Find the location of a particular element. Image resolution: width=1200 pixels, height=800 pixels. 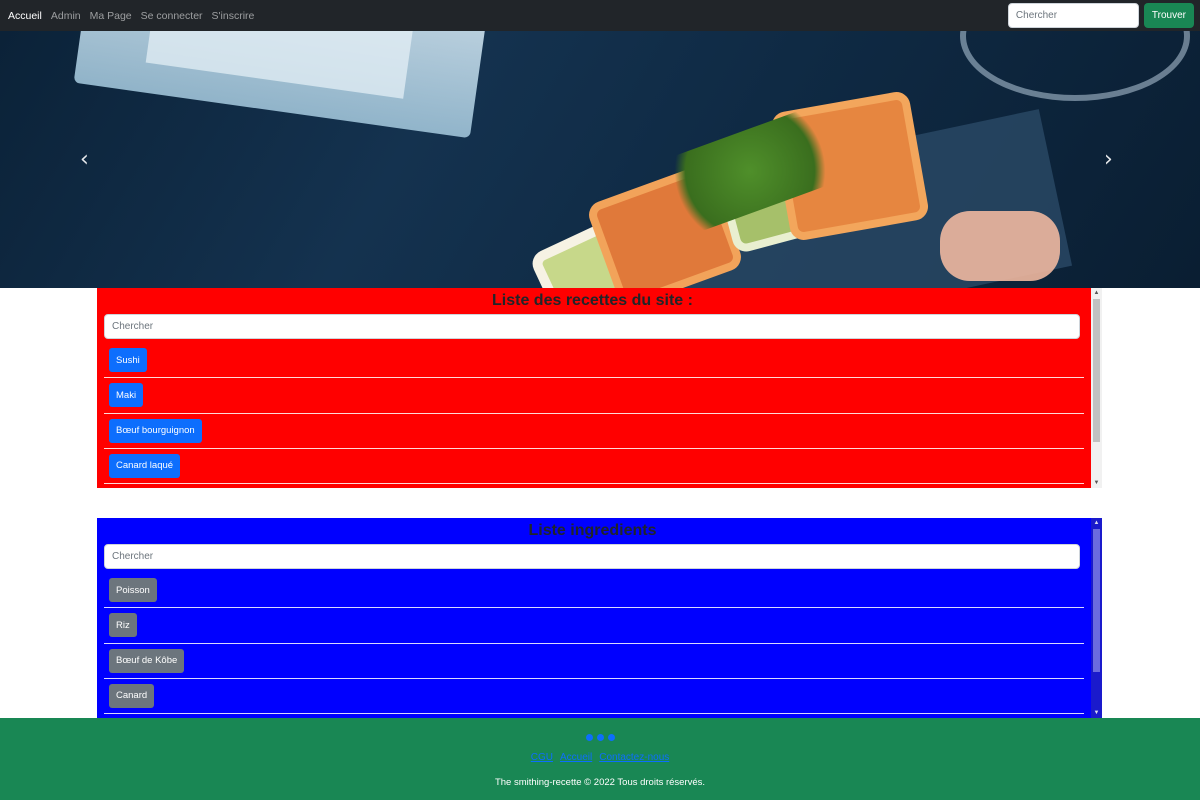

ingredients-scrollbar: ▲ ▼ is located at coordinates (1096, 618).